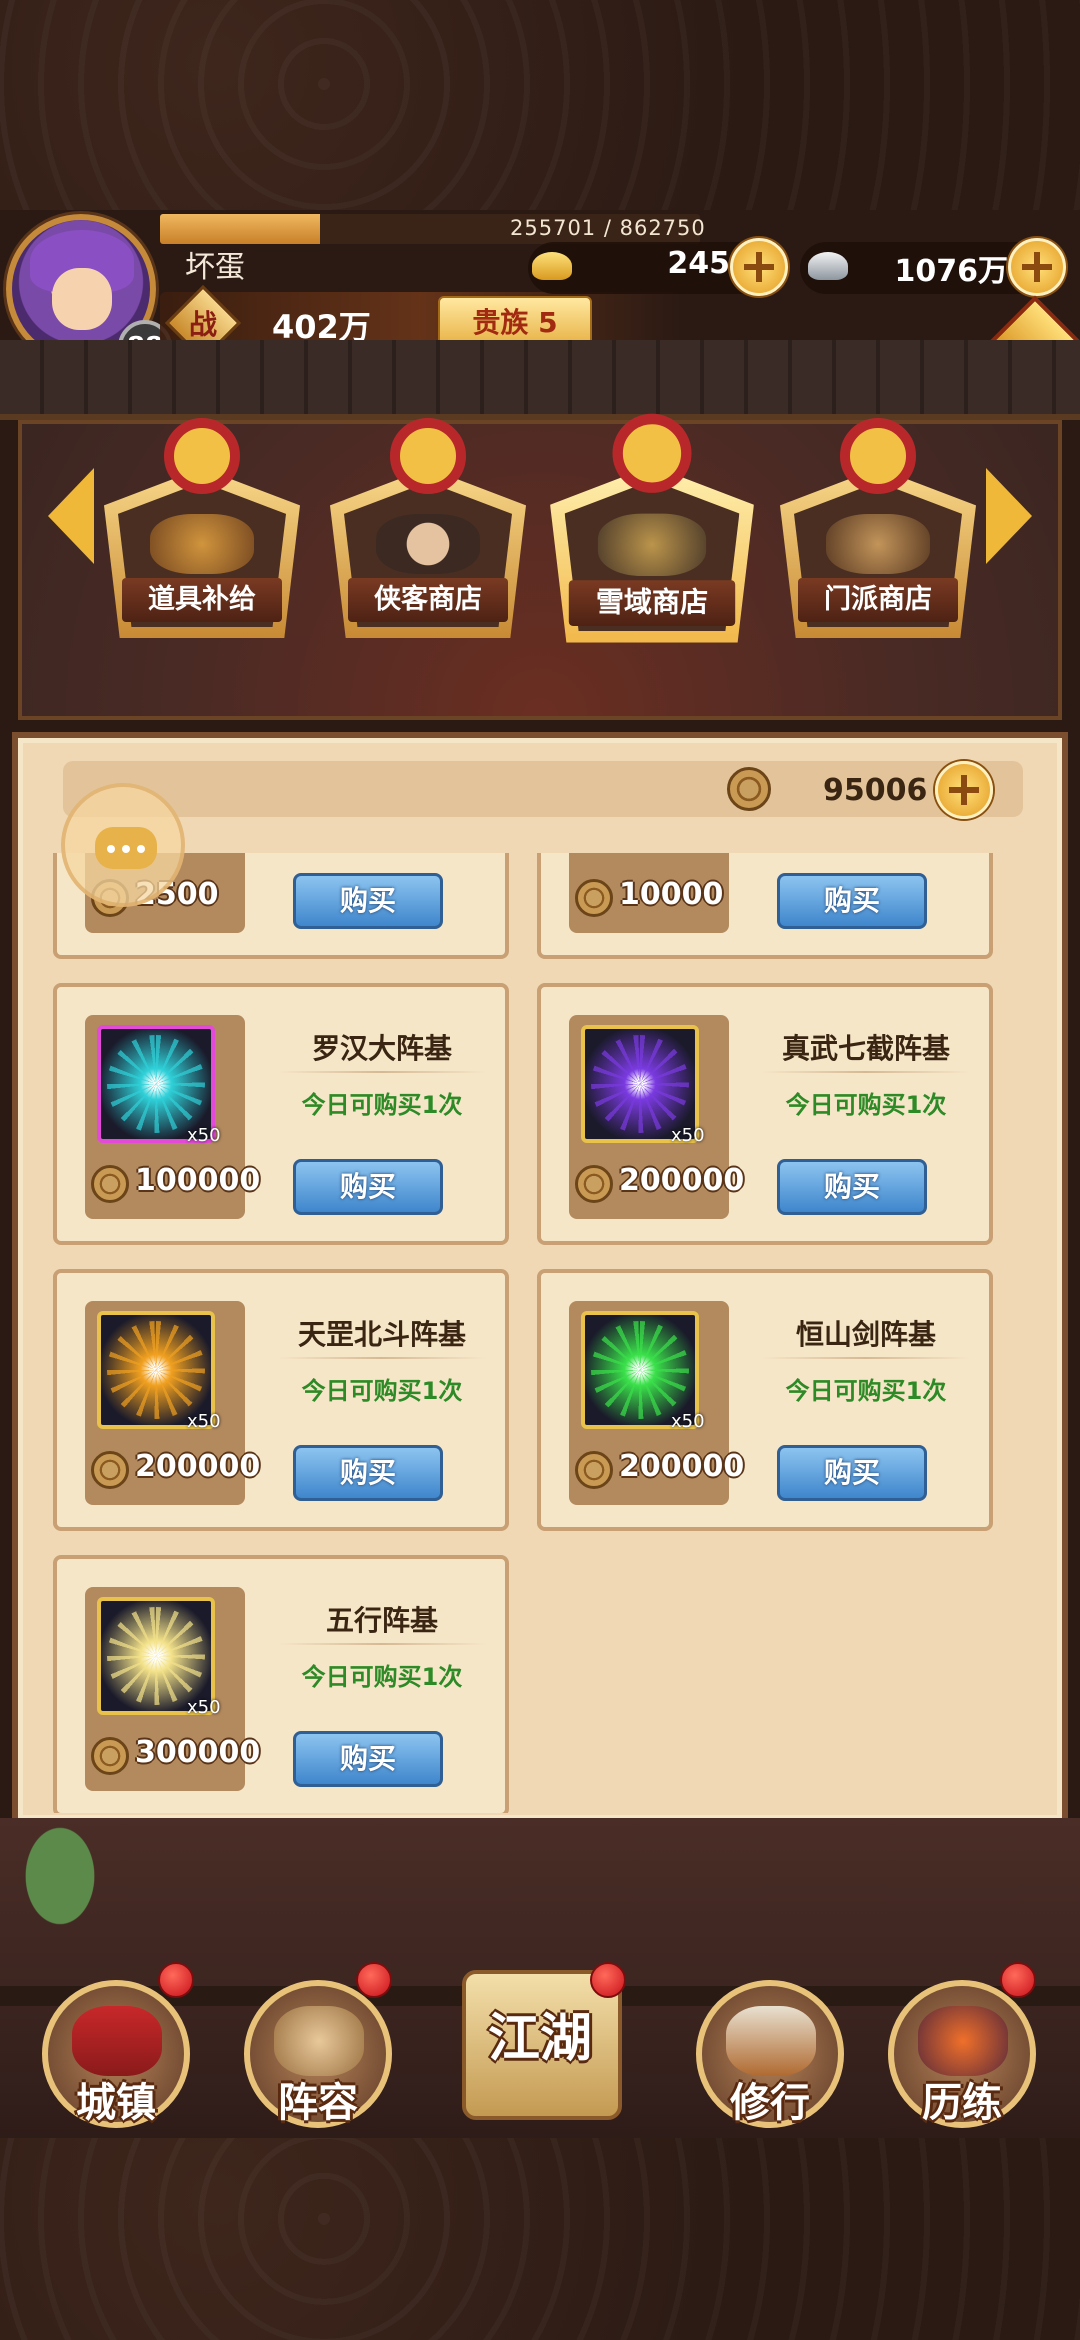  I want to click on shop-item-card: 10000 购买, so click(765, 906).